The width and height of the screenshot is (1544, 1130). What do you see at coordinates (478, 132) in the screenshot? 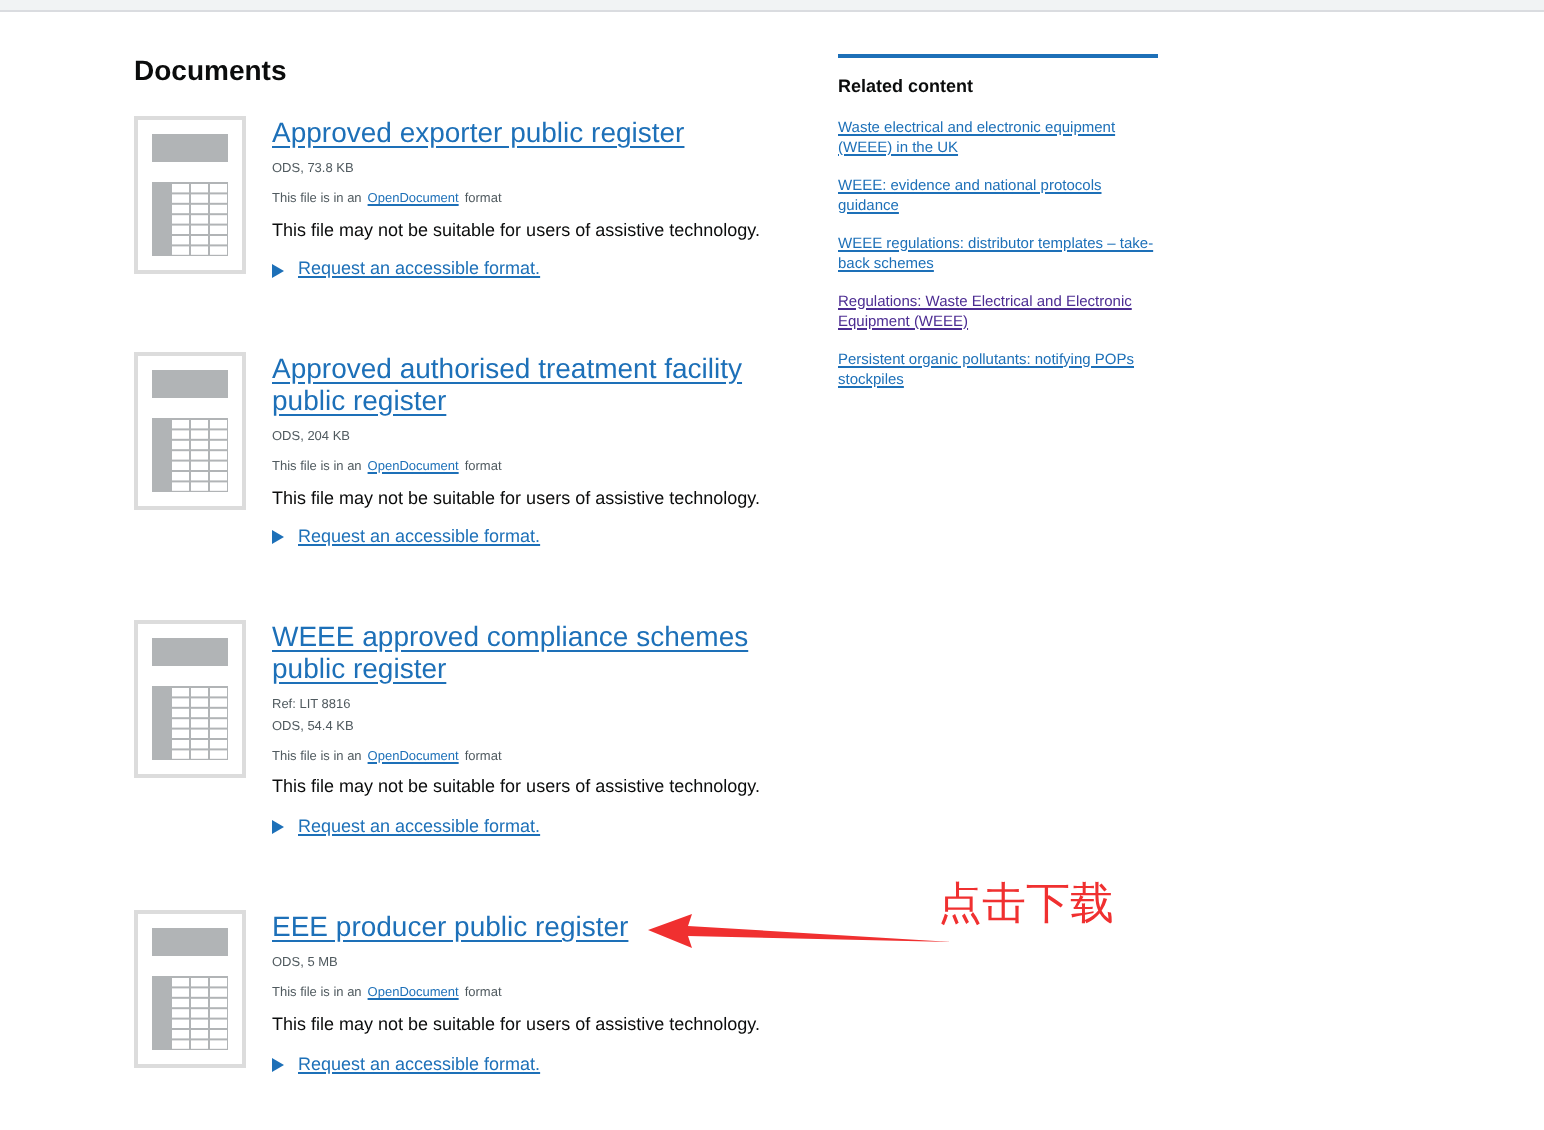
I see `document-title-link: Approved exporter public register` at bounding box center [478, 132].